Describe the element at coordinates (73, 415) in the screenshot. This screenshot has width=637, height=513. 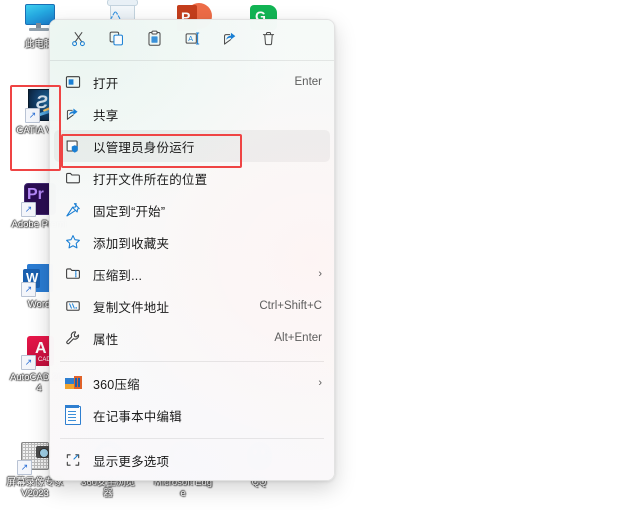
I see `notepad-icon` at that location.